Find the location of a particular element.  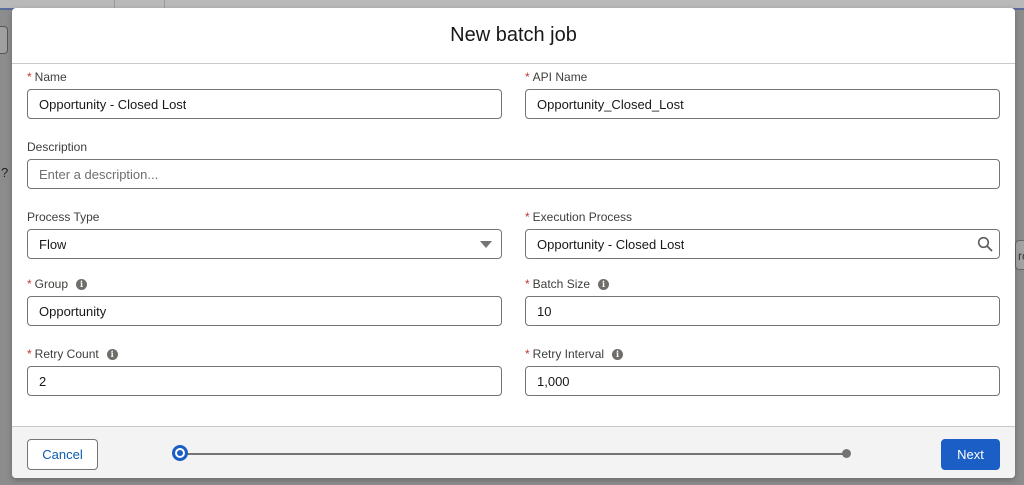

name-label: Name is located at coordinates (50, 77).